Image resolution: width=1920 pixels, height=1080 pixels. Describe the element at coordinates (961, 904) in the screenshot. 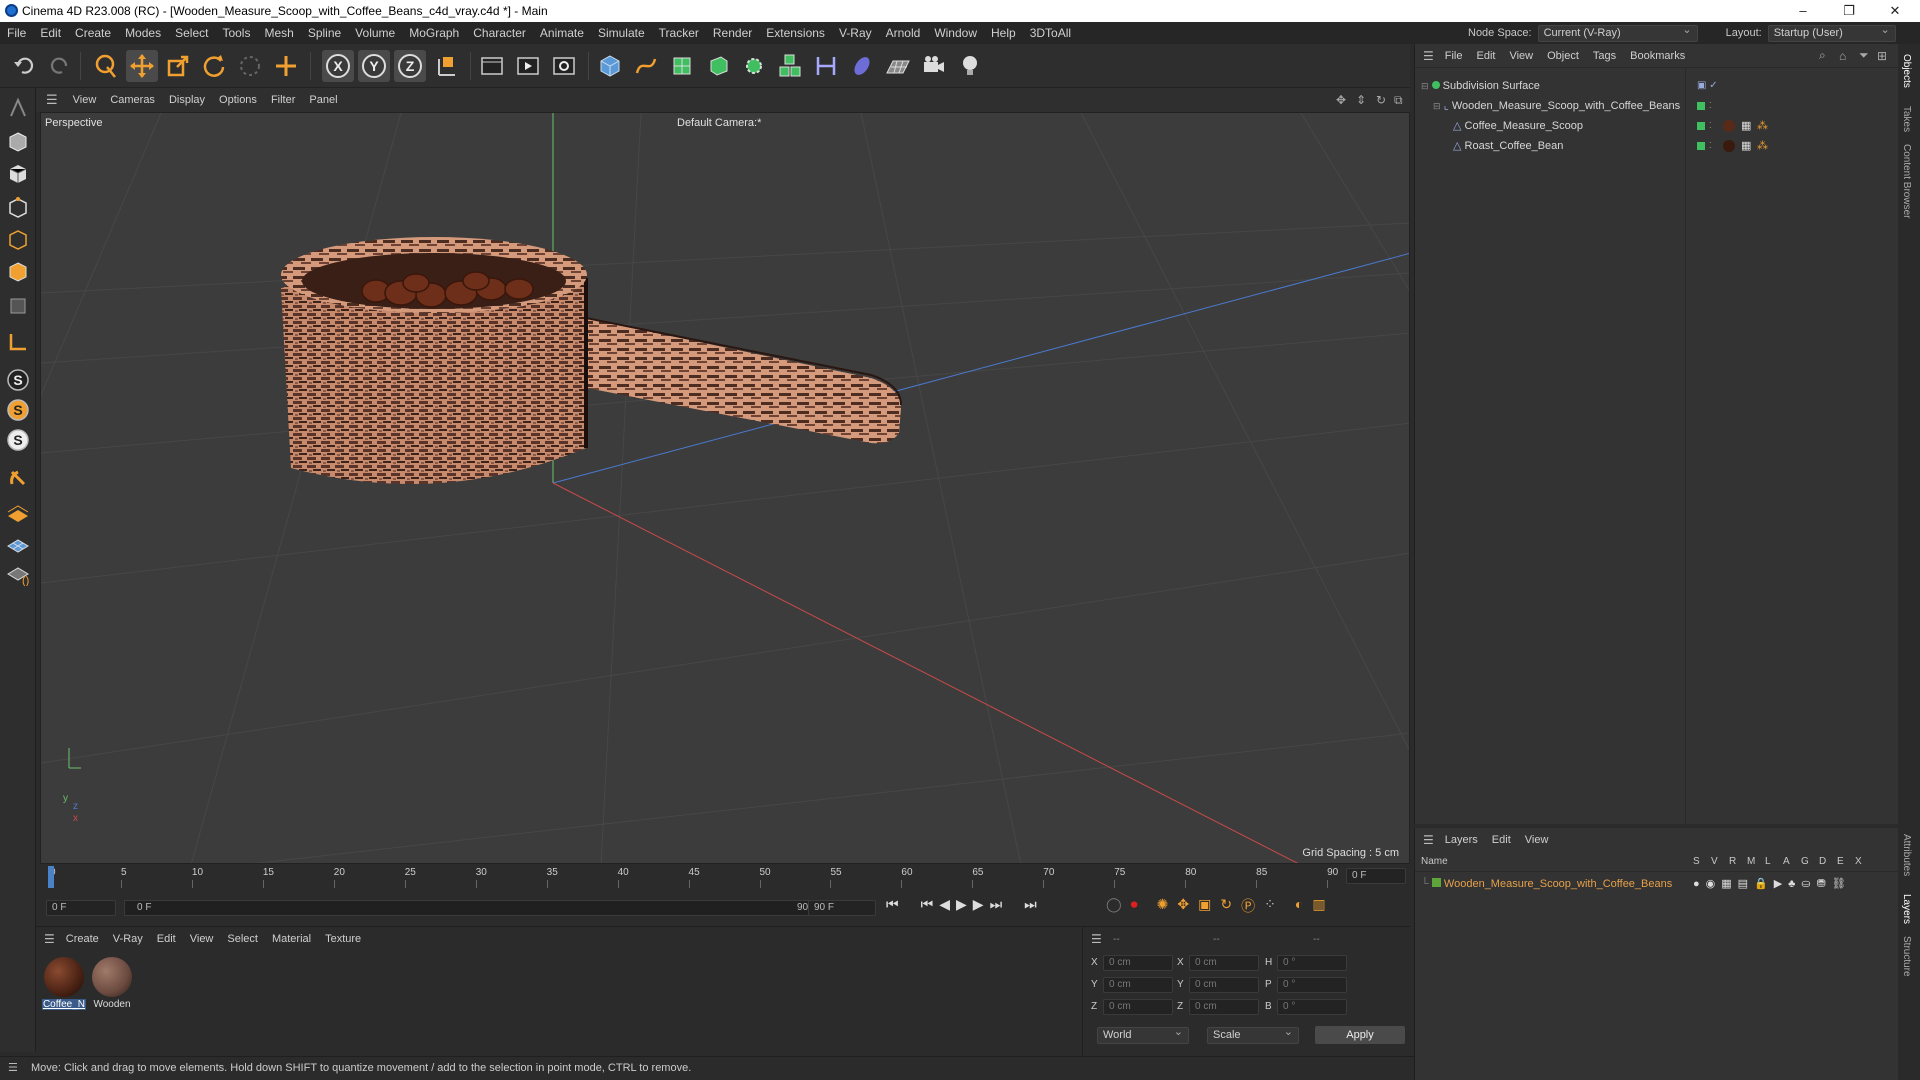

I see `play-icon: ▶` at that location.